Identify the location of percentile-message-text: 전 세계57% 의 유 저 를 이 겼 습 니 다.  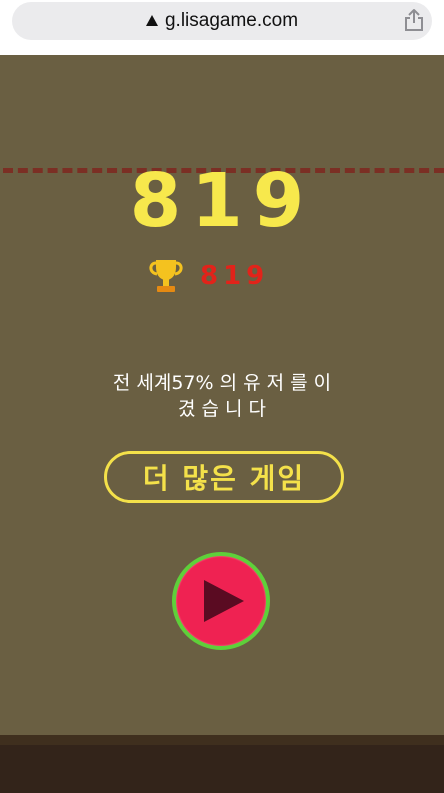
(222, 396).